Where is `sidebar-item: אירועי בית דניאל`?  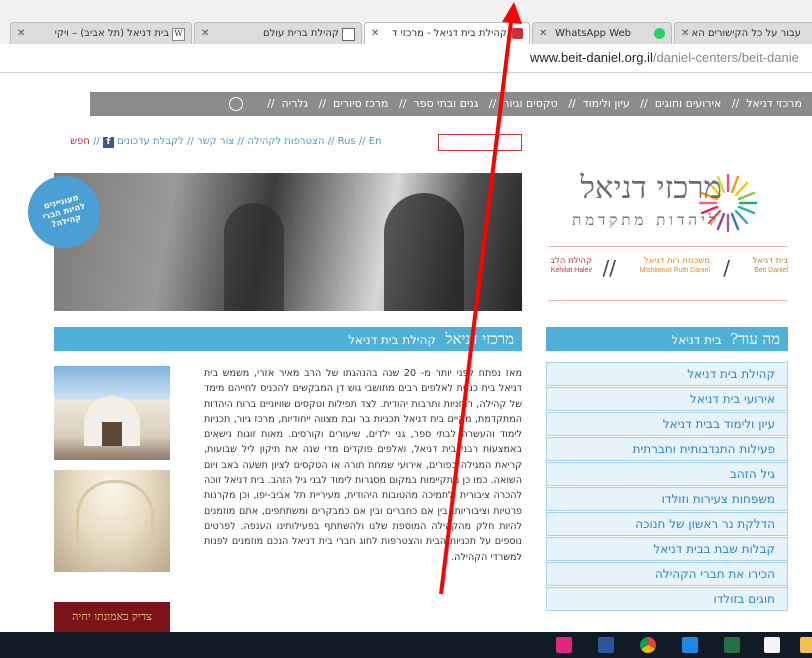
sidebar-item: אירועי בית דניאל is located at coordinates (667, 399).